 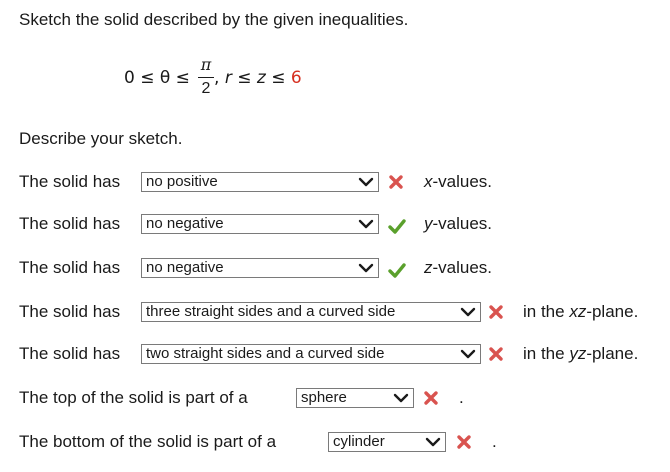 What do you see at coordinates (458, 223) in the screenshot?
I see `row-2-suffix: y-values.` at bounding box center [458, 223].